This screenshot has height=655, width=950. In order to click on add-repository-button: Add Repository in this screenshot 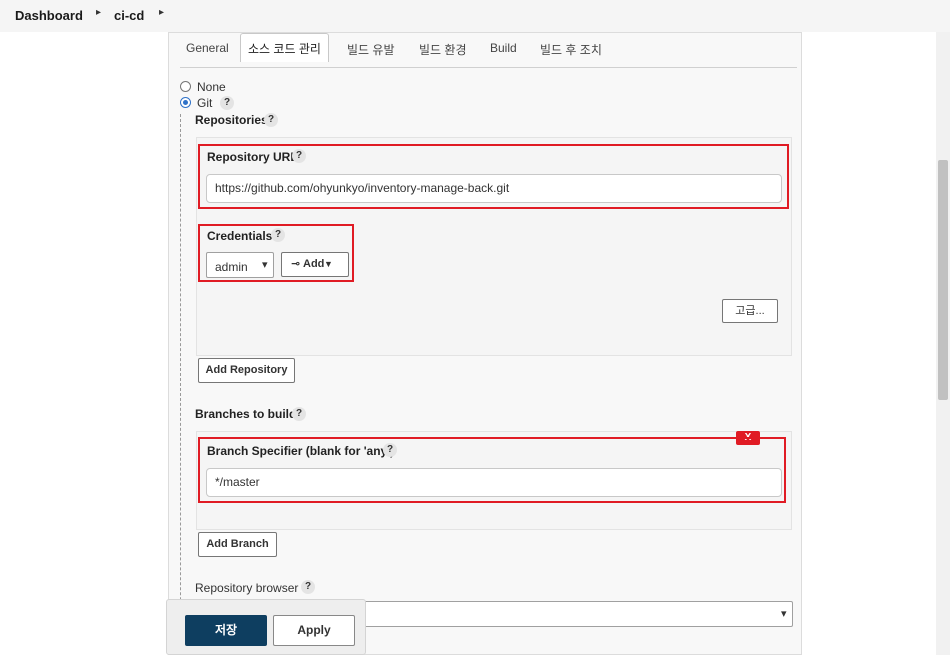, I will do `click(246, 370)`.